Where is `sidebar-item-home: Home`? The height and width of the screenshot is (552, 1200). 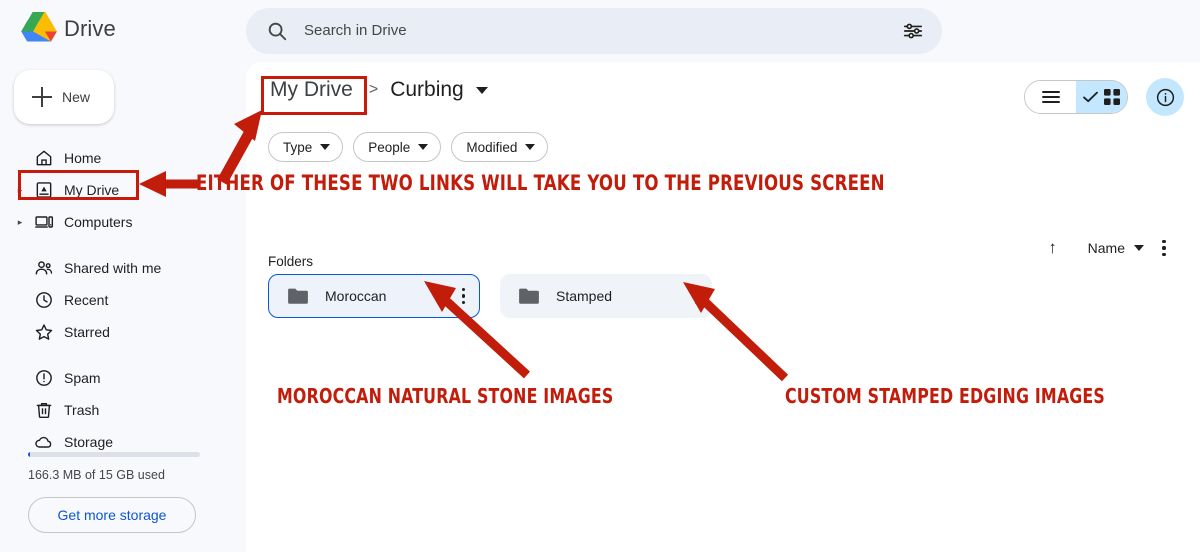
sidebar-item-home: Home is located at coordinates (119, 158).